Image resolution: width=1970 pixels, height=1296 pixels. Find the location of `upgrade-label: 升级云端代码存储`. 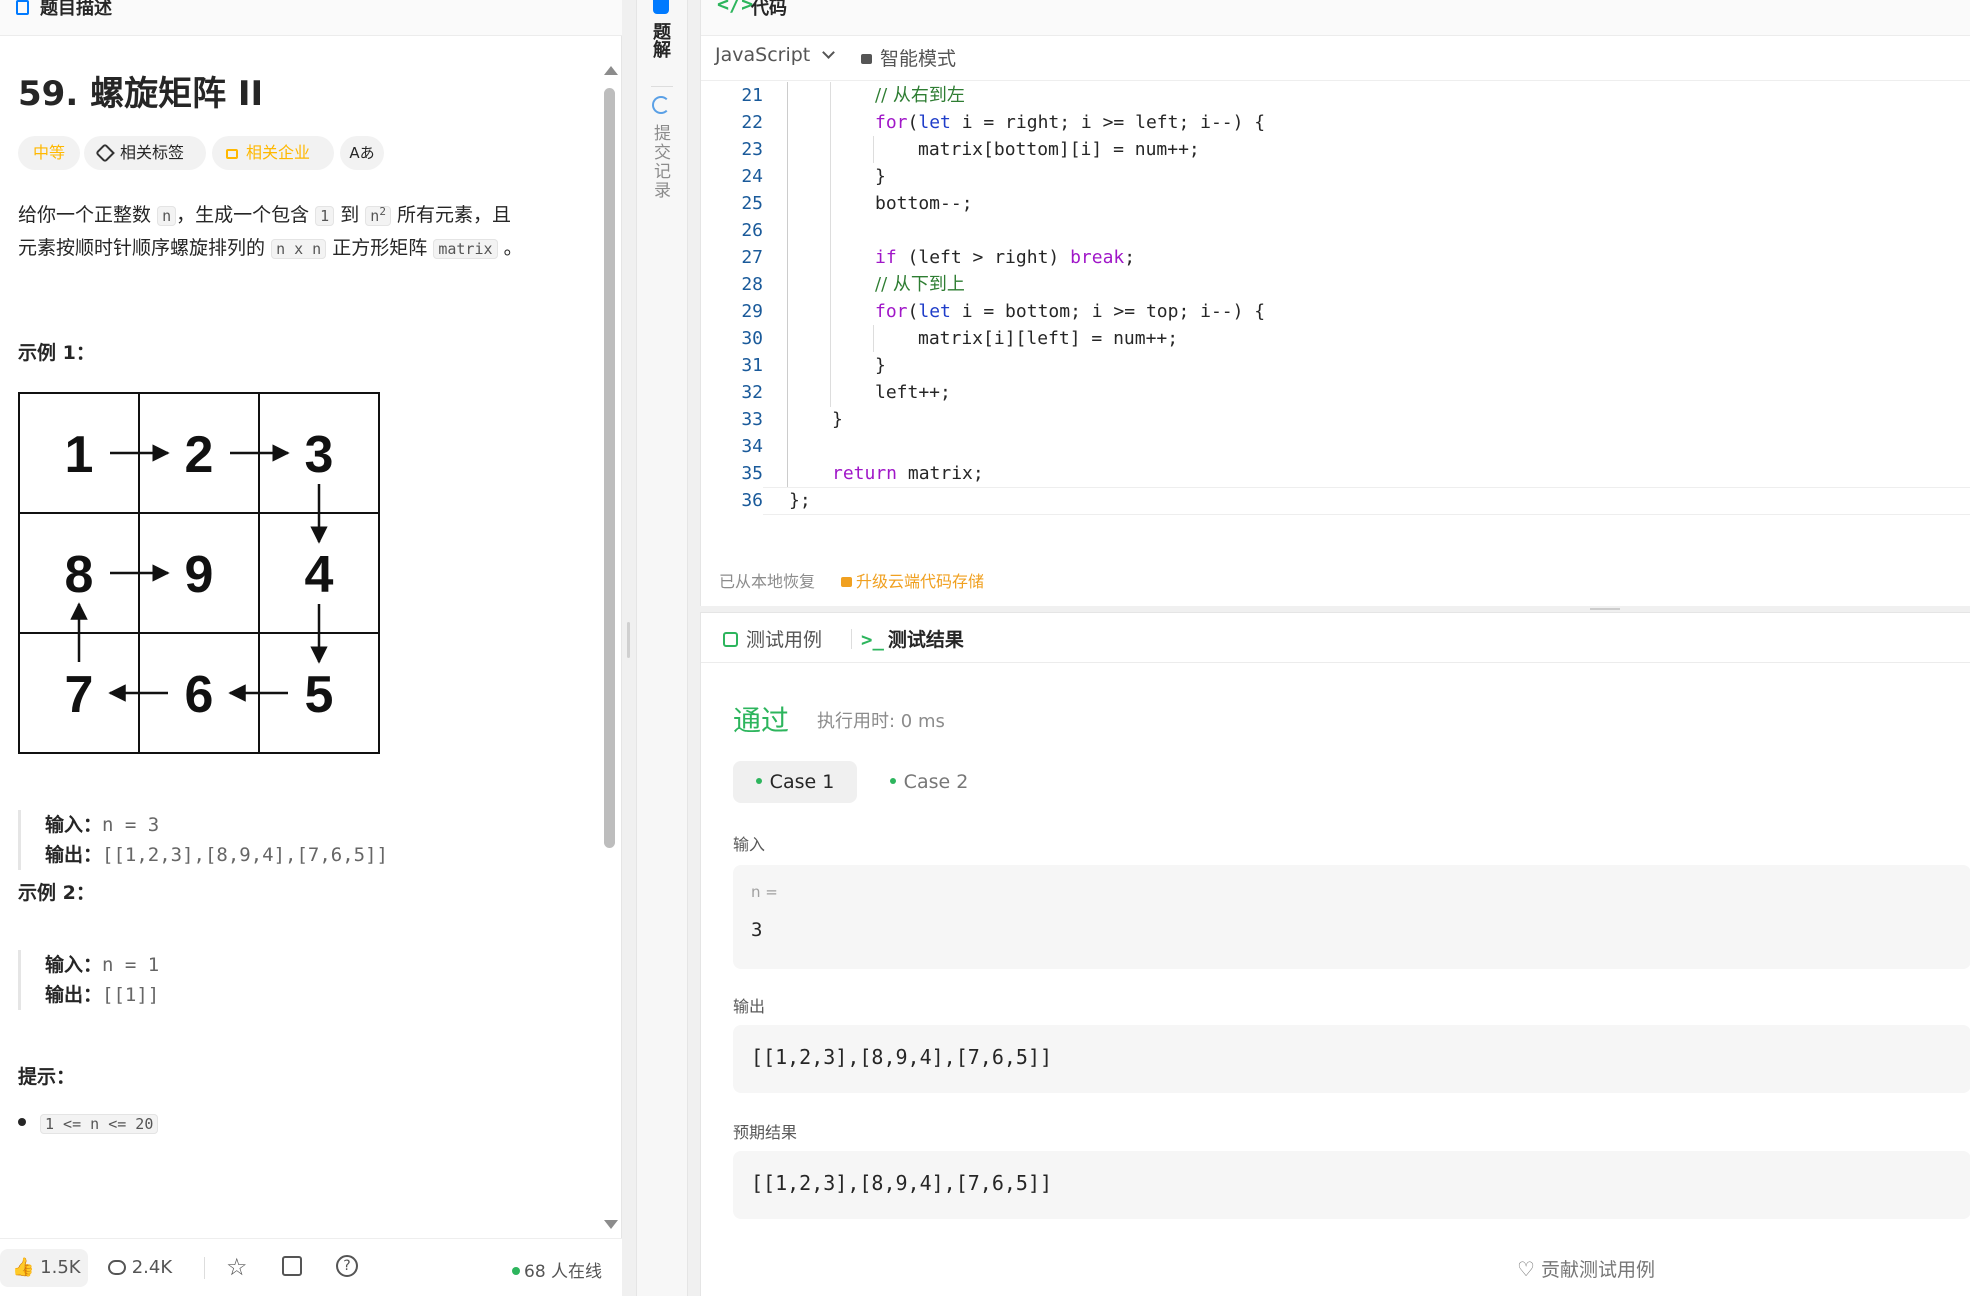

upgrade-label: 升级云端代码存储 is located at coordinates (920, 581).